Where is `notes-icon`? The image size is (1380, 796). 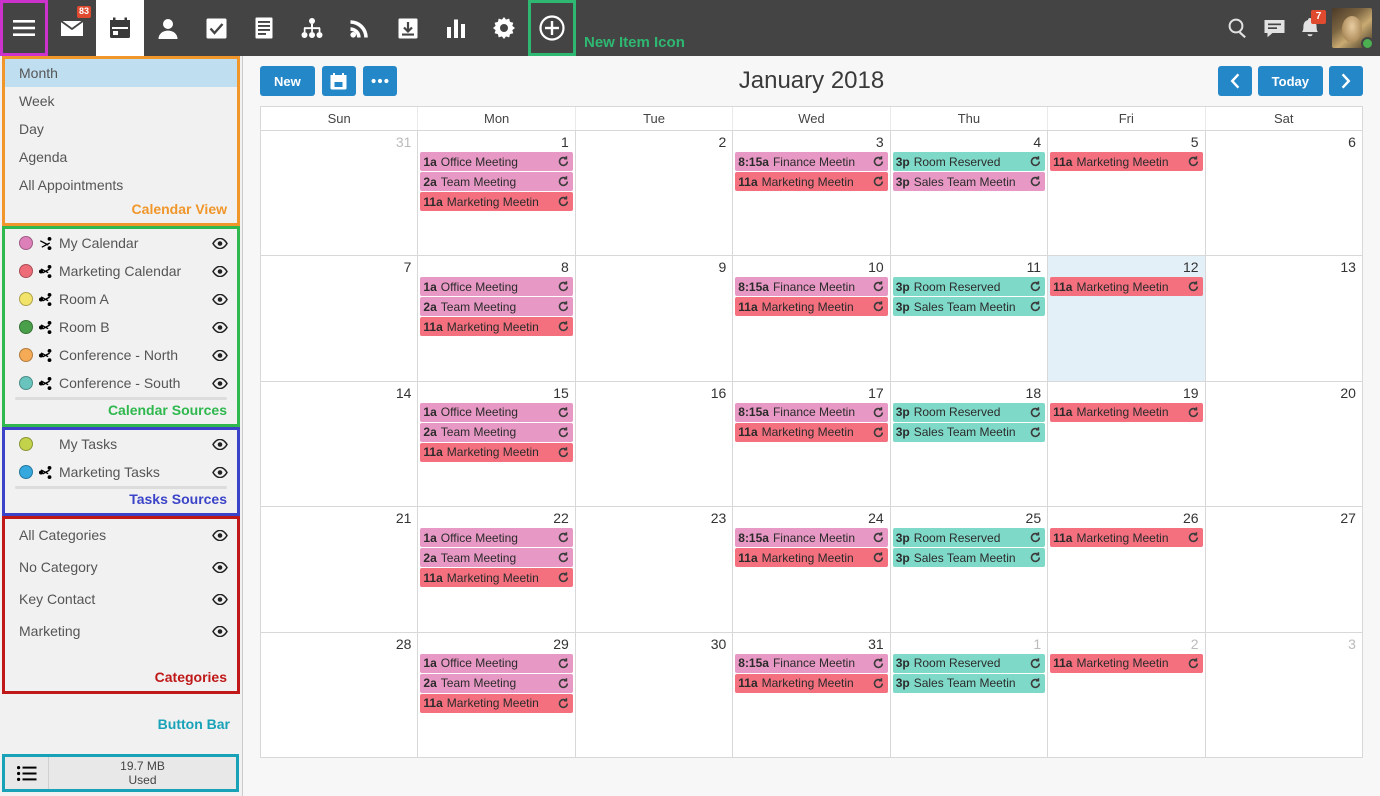 notes-icon is located at coordinates (264, 28).